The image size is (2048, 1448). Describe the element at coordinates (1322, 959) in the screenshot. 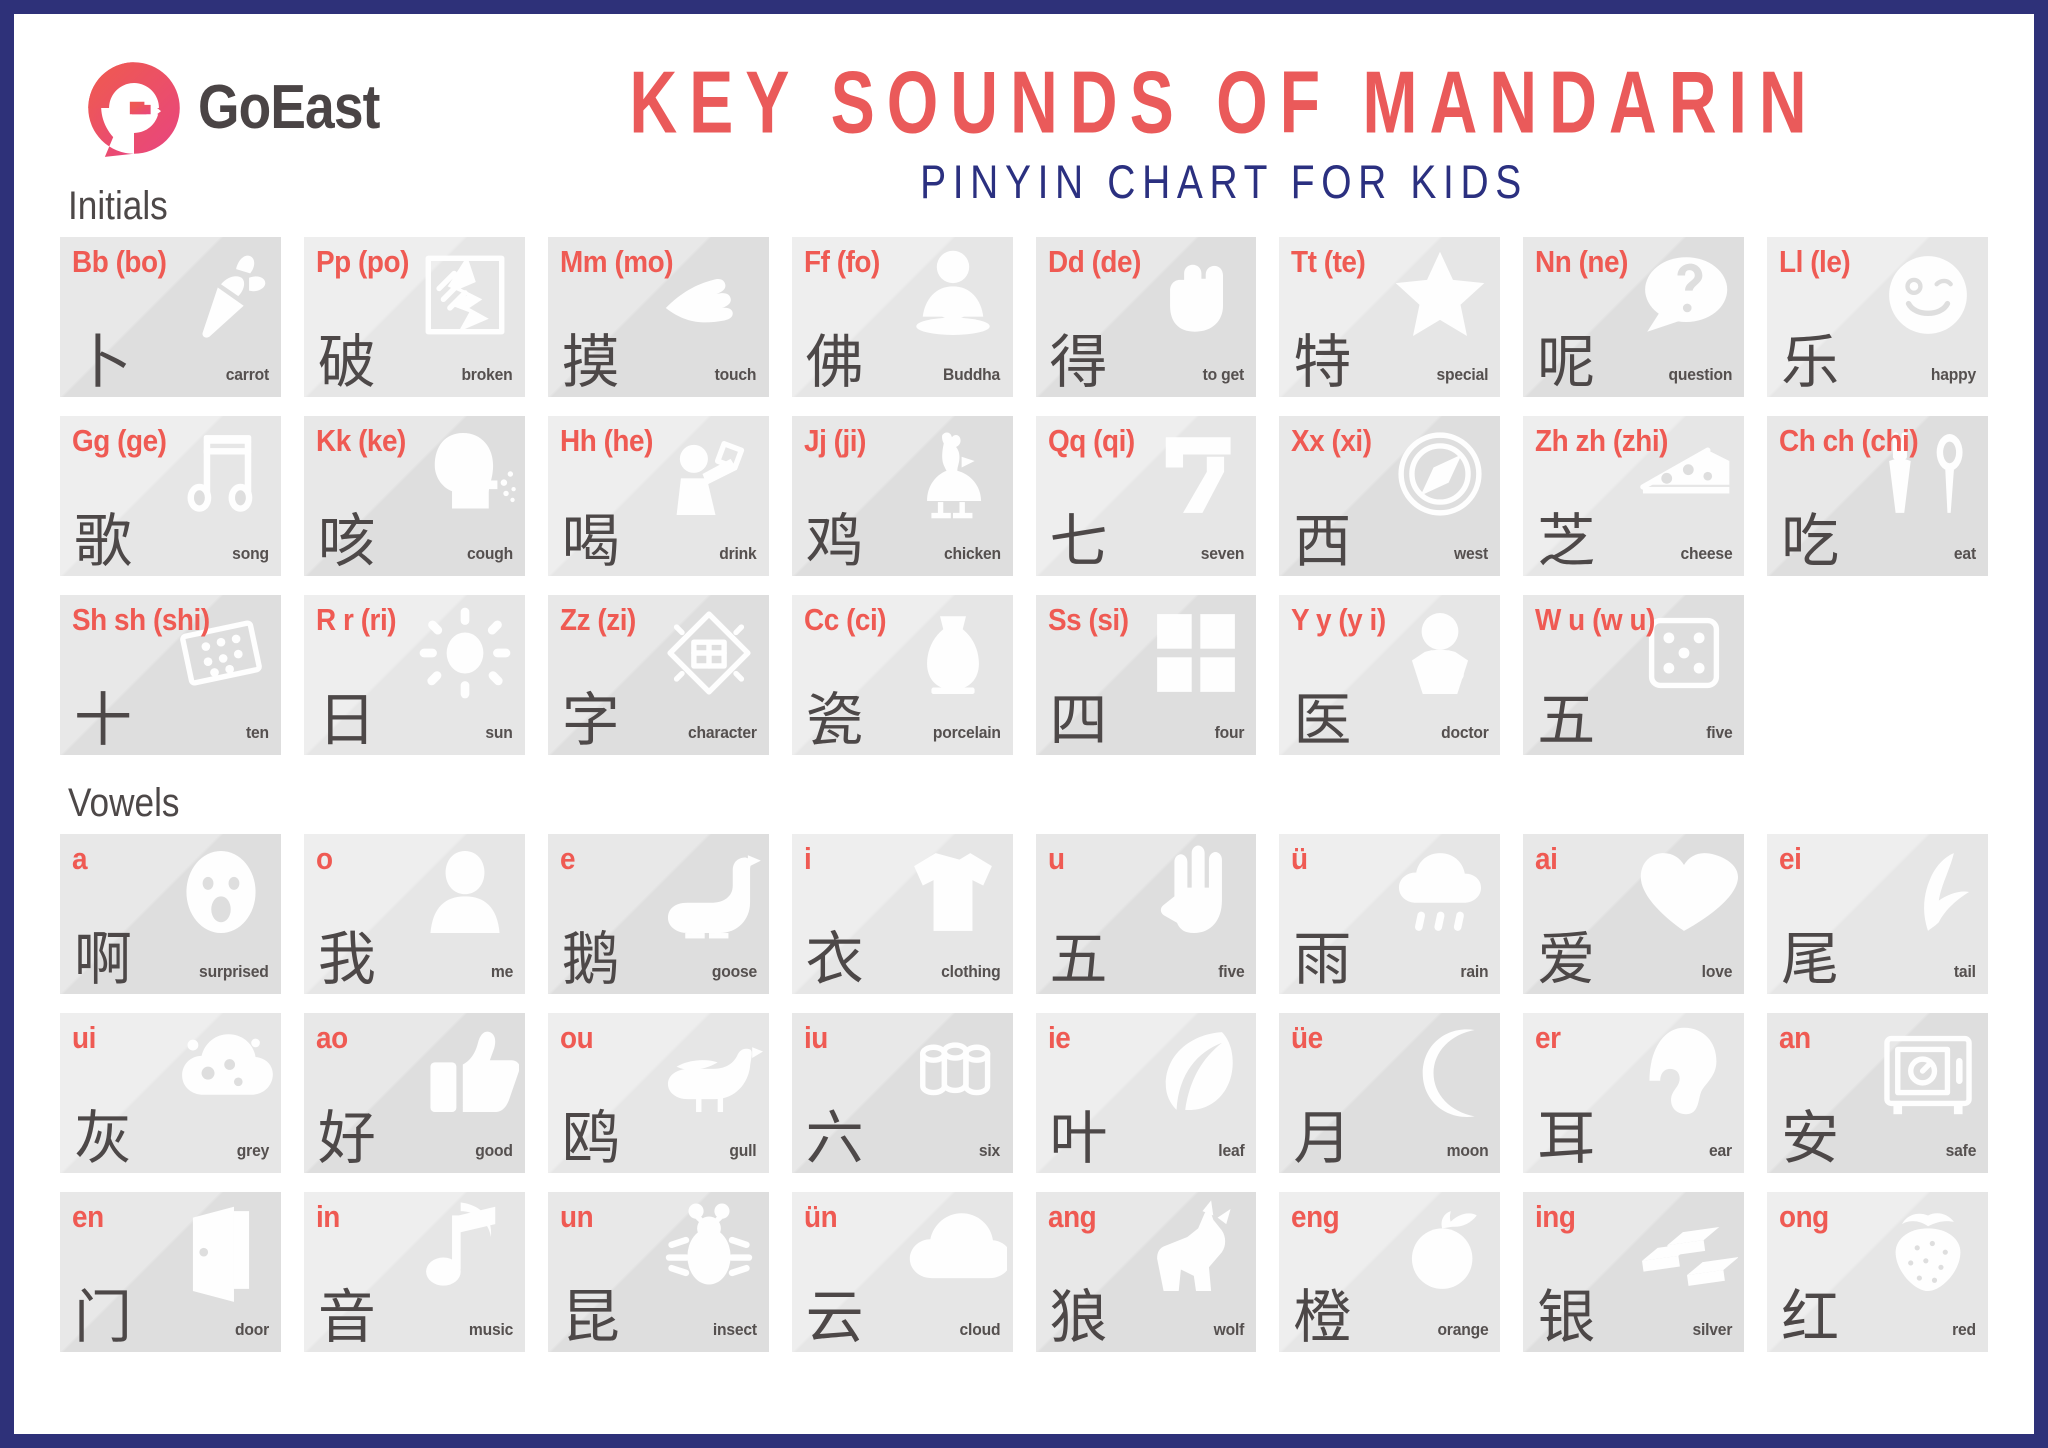

I see `card-hanzi-character: 雨` at that location.